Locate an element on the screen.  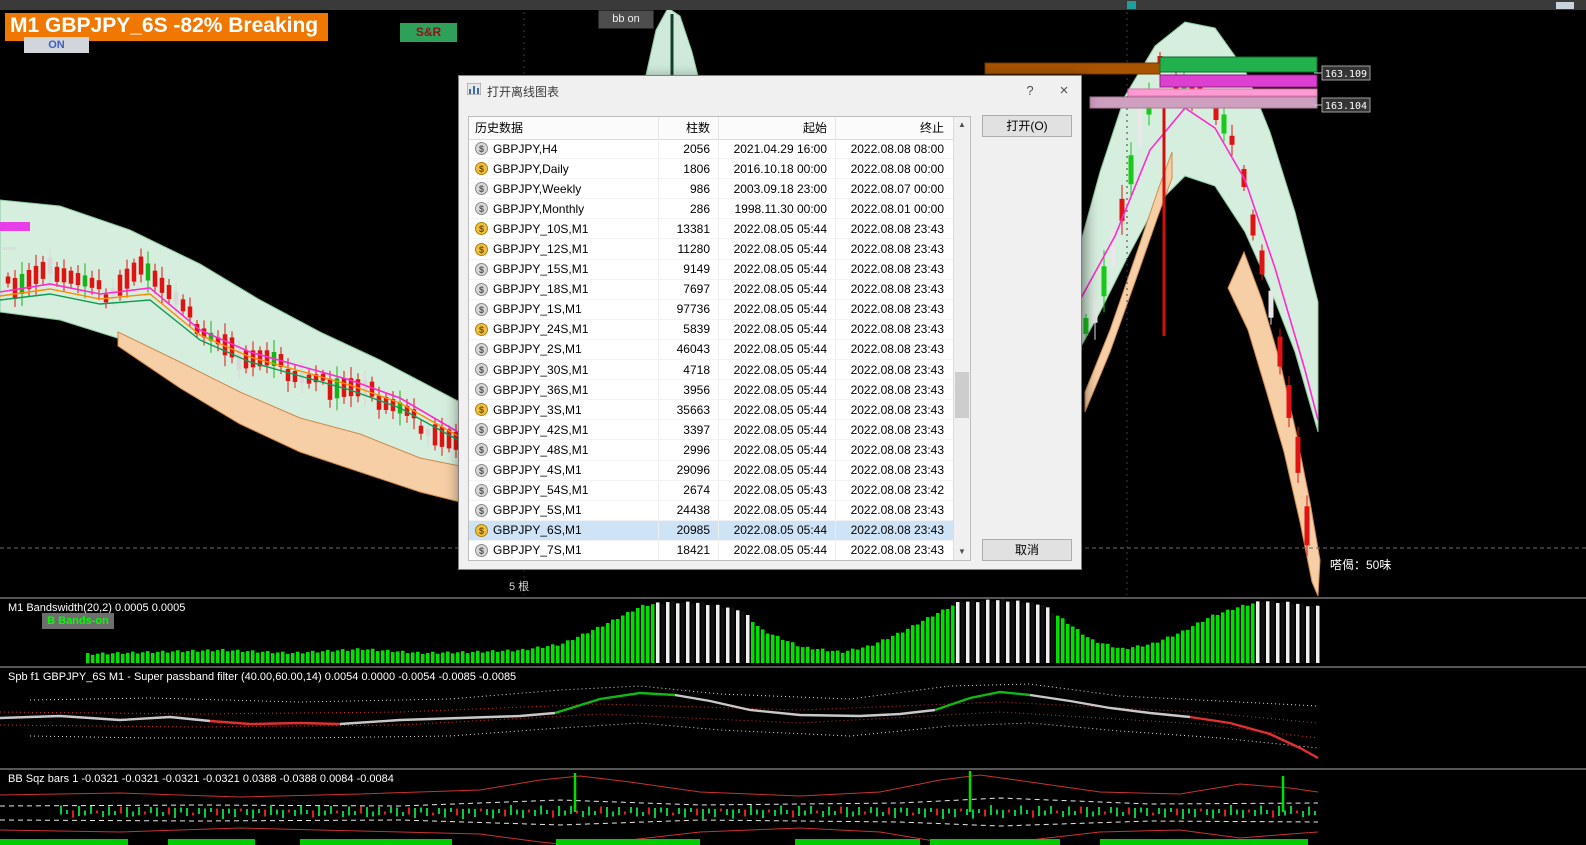
symbol-text: GBPJPY,Weekly is located at coordinates (537, 188).